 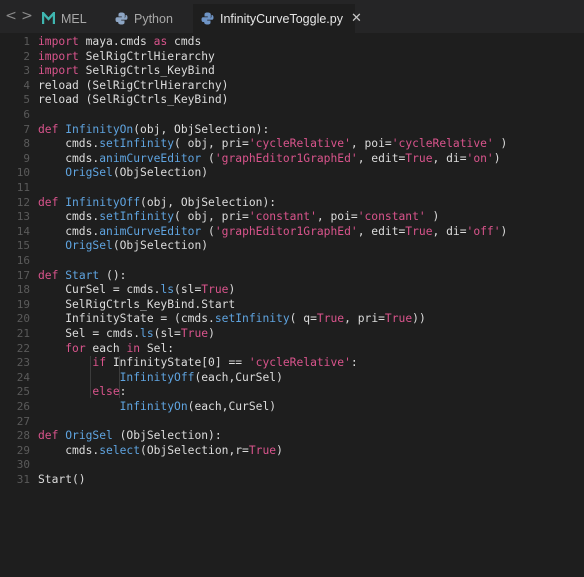 I want to click on python-icon, so click(x=121, y=18).